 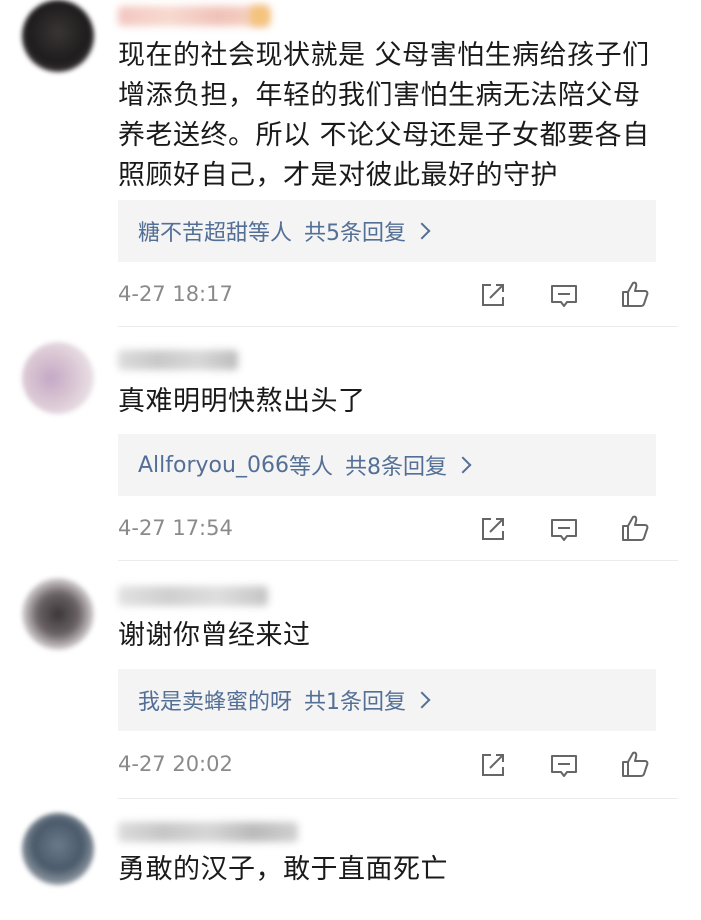 What do you see at coordinates (193, 231) in the screenshot?
I see `reply-names: 糖不苦超甜` at bounding box center [193, 231].